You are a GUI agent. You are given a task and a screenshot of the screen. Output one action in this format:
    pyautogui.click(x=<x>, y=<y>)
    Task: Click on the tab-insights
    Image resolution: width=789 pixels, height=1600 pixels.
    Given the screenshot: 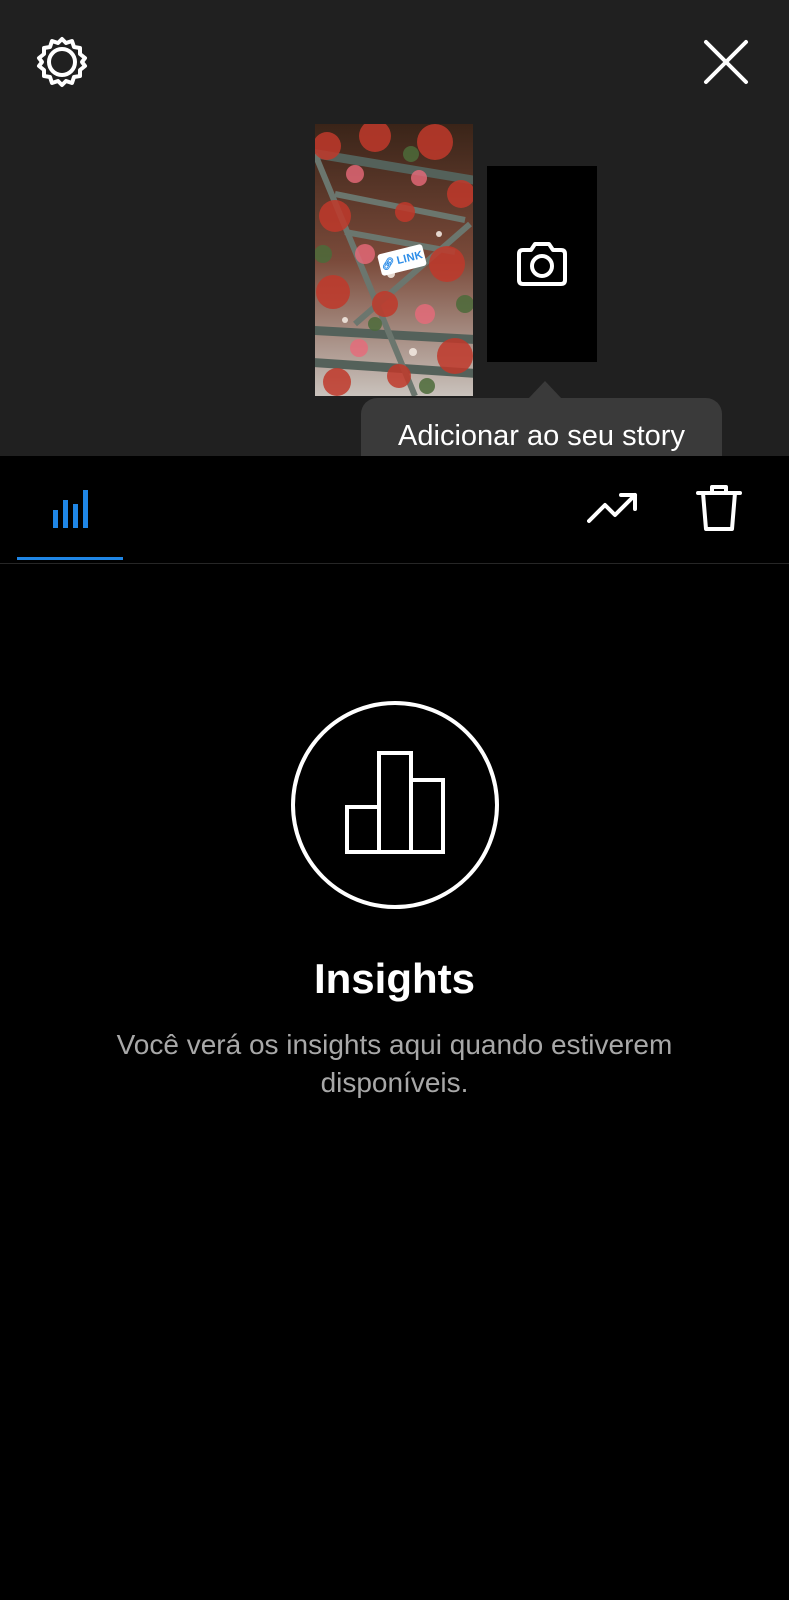 What is the action you would take?
    pyautogui.click(x=70, y=508)
    